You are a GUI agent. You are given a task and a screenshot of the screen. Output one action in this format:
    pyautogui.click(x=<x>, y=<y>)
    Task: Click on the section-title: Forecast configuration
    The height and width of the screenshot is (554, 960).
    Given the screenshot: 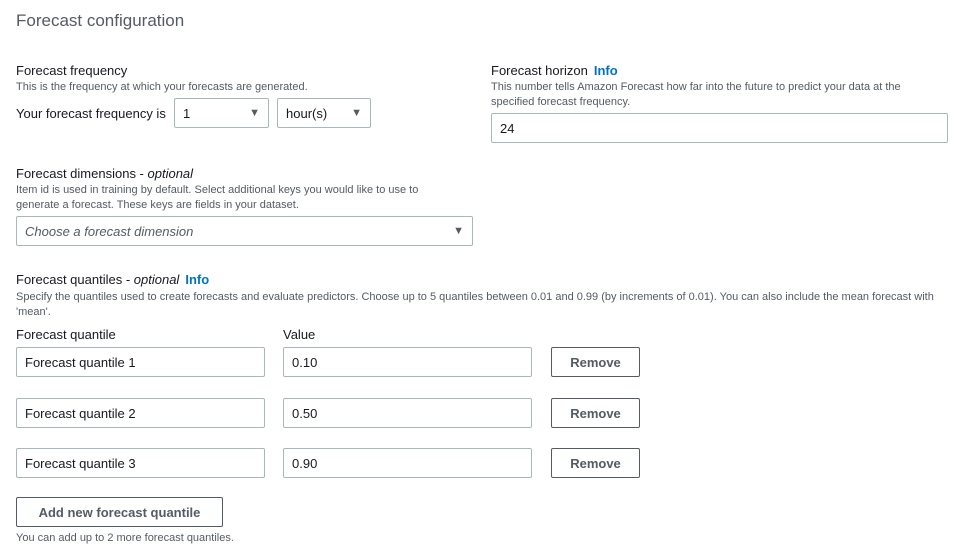 What is the action you would take?
    pyautogui.click(x=100, y=20)
    